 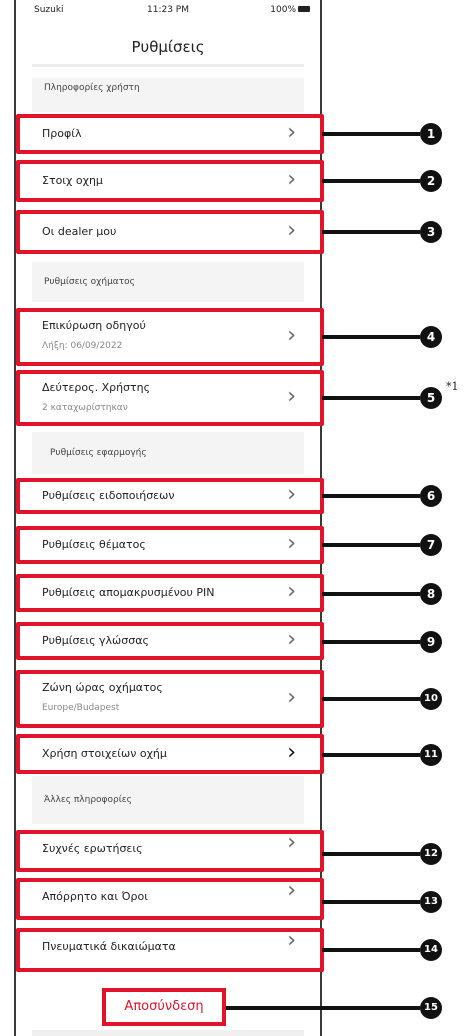 What do you see at coordinates (128, 592) in the screenshot?
I see `menu-item-label: Ρυθμίσεις απομακρυσμένου PIN` at bounding box center [128, 592].